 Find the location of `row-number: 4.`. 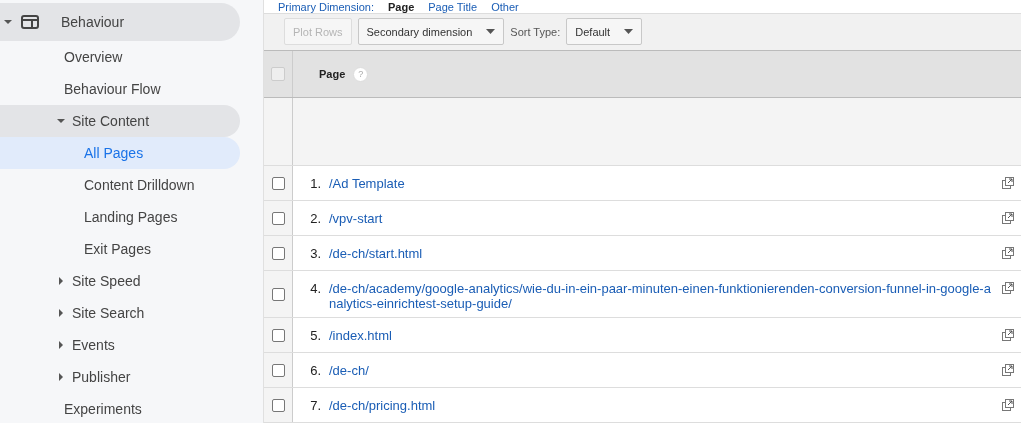

row-number: 4. is located at coordinates (315, 289).